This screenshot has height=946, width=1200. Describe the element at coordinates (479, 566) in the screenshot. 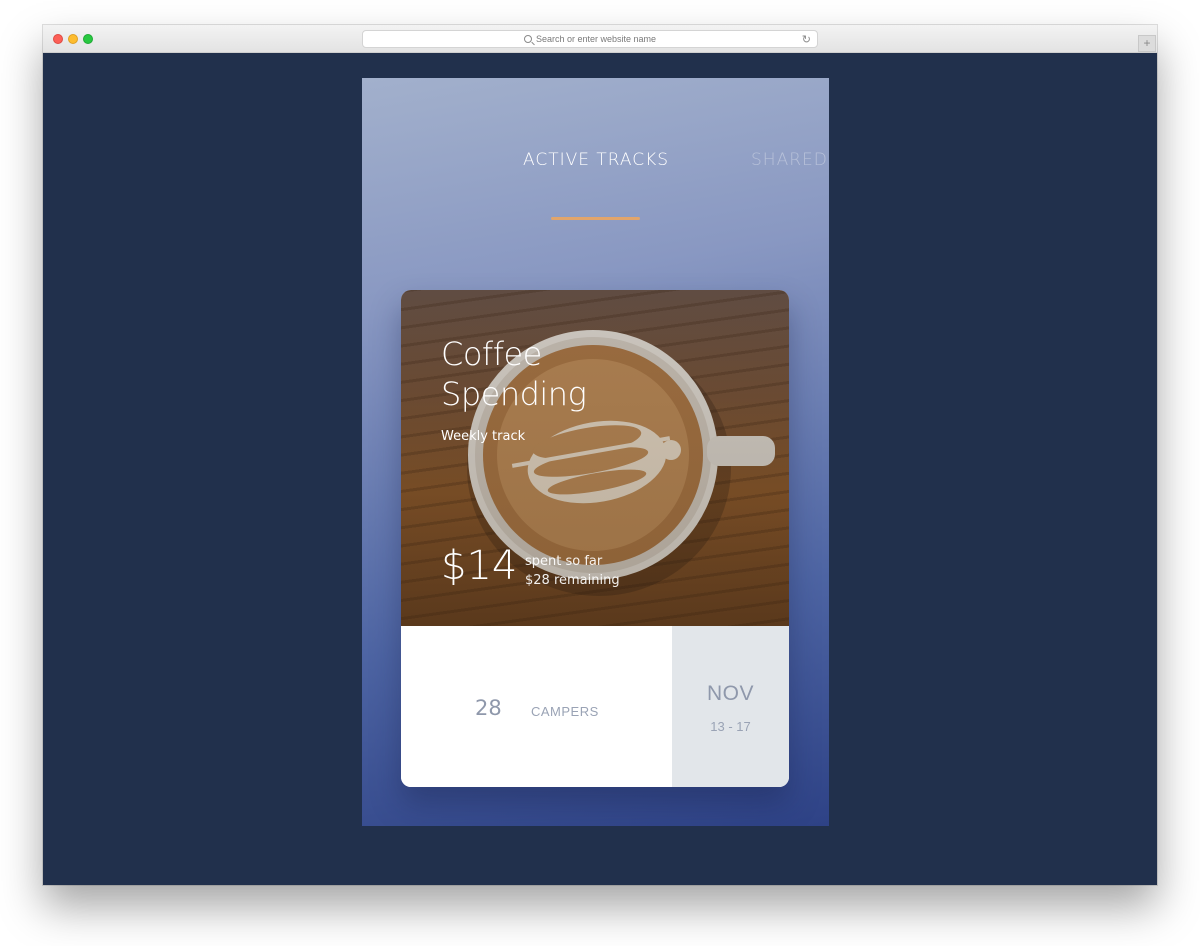

I see `amount-spent: $14` at that location.